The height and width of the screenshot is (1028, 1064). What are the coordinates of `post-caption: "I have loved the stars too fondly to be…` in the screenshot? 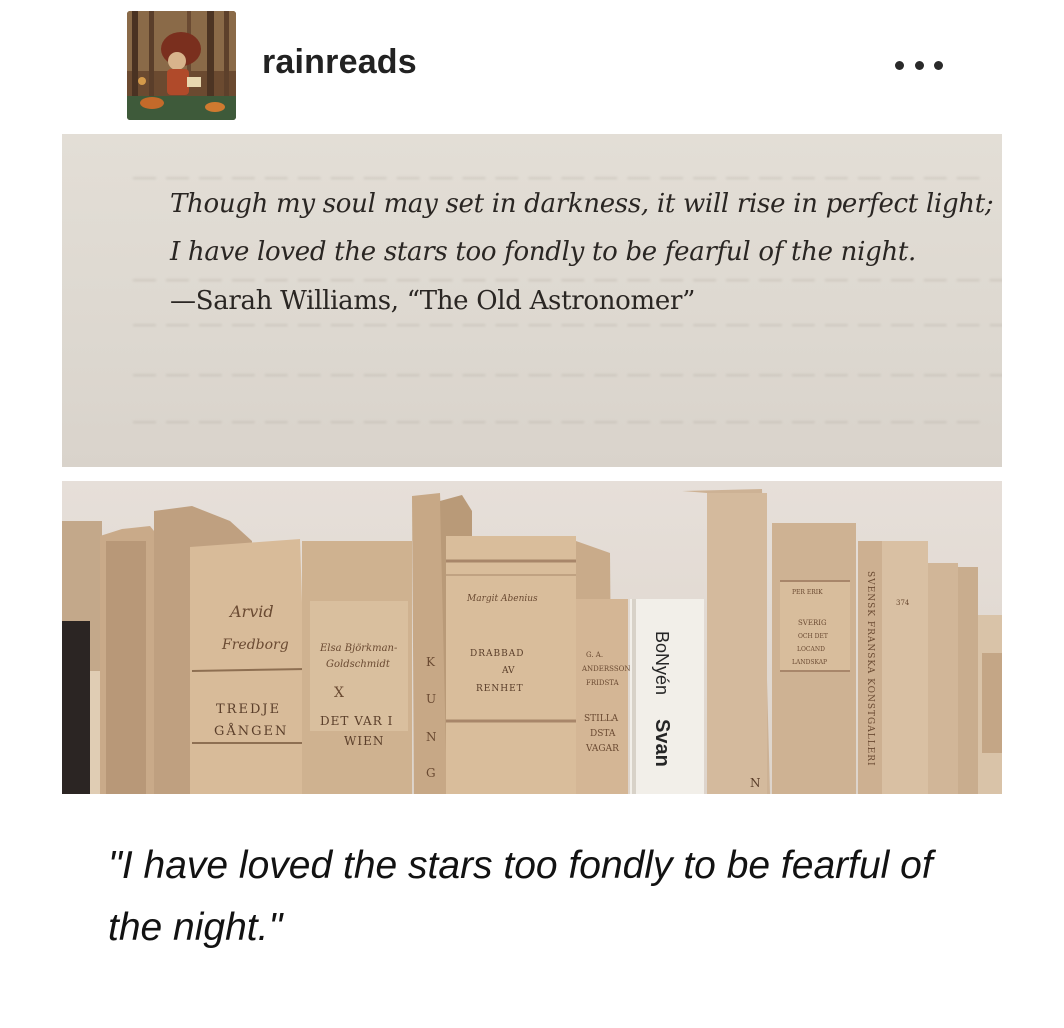 It's located at (520, 896).